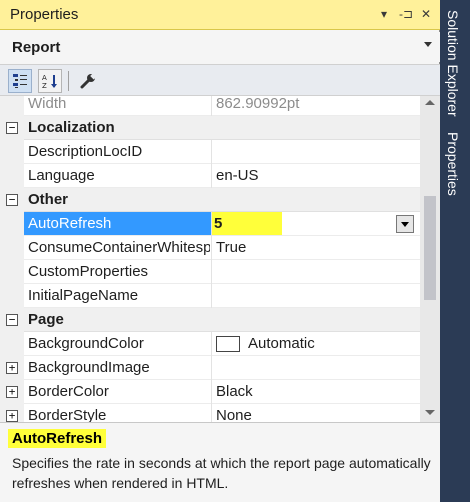 This screenshot has width=470, height=502. I want to click on property-name: Language, so click(61, 175).